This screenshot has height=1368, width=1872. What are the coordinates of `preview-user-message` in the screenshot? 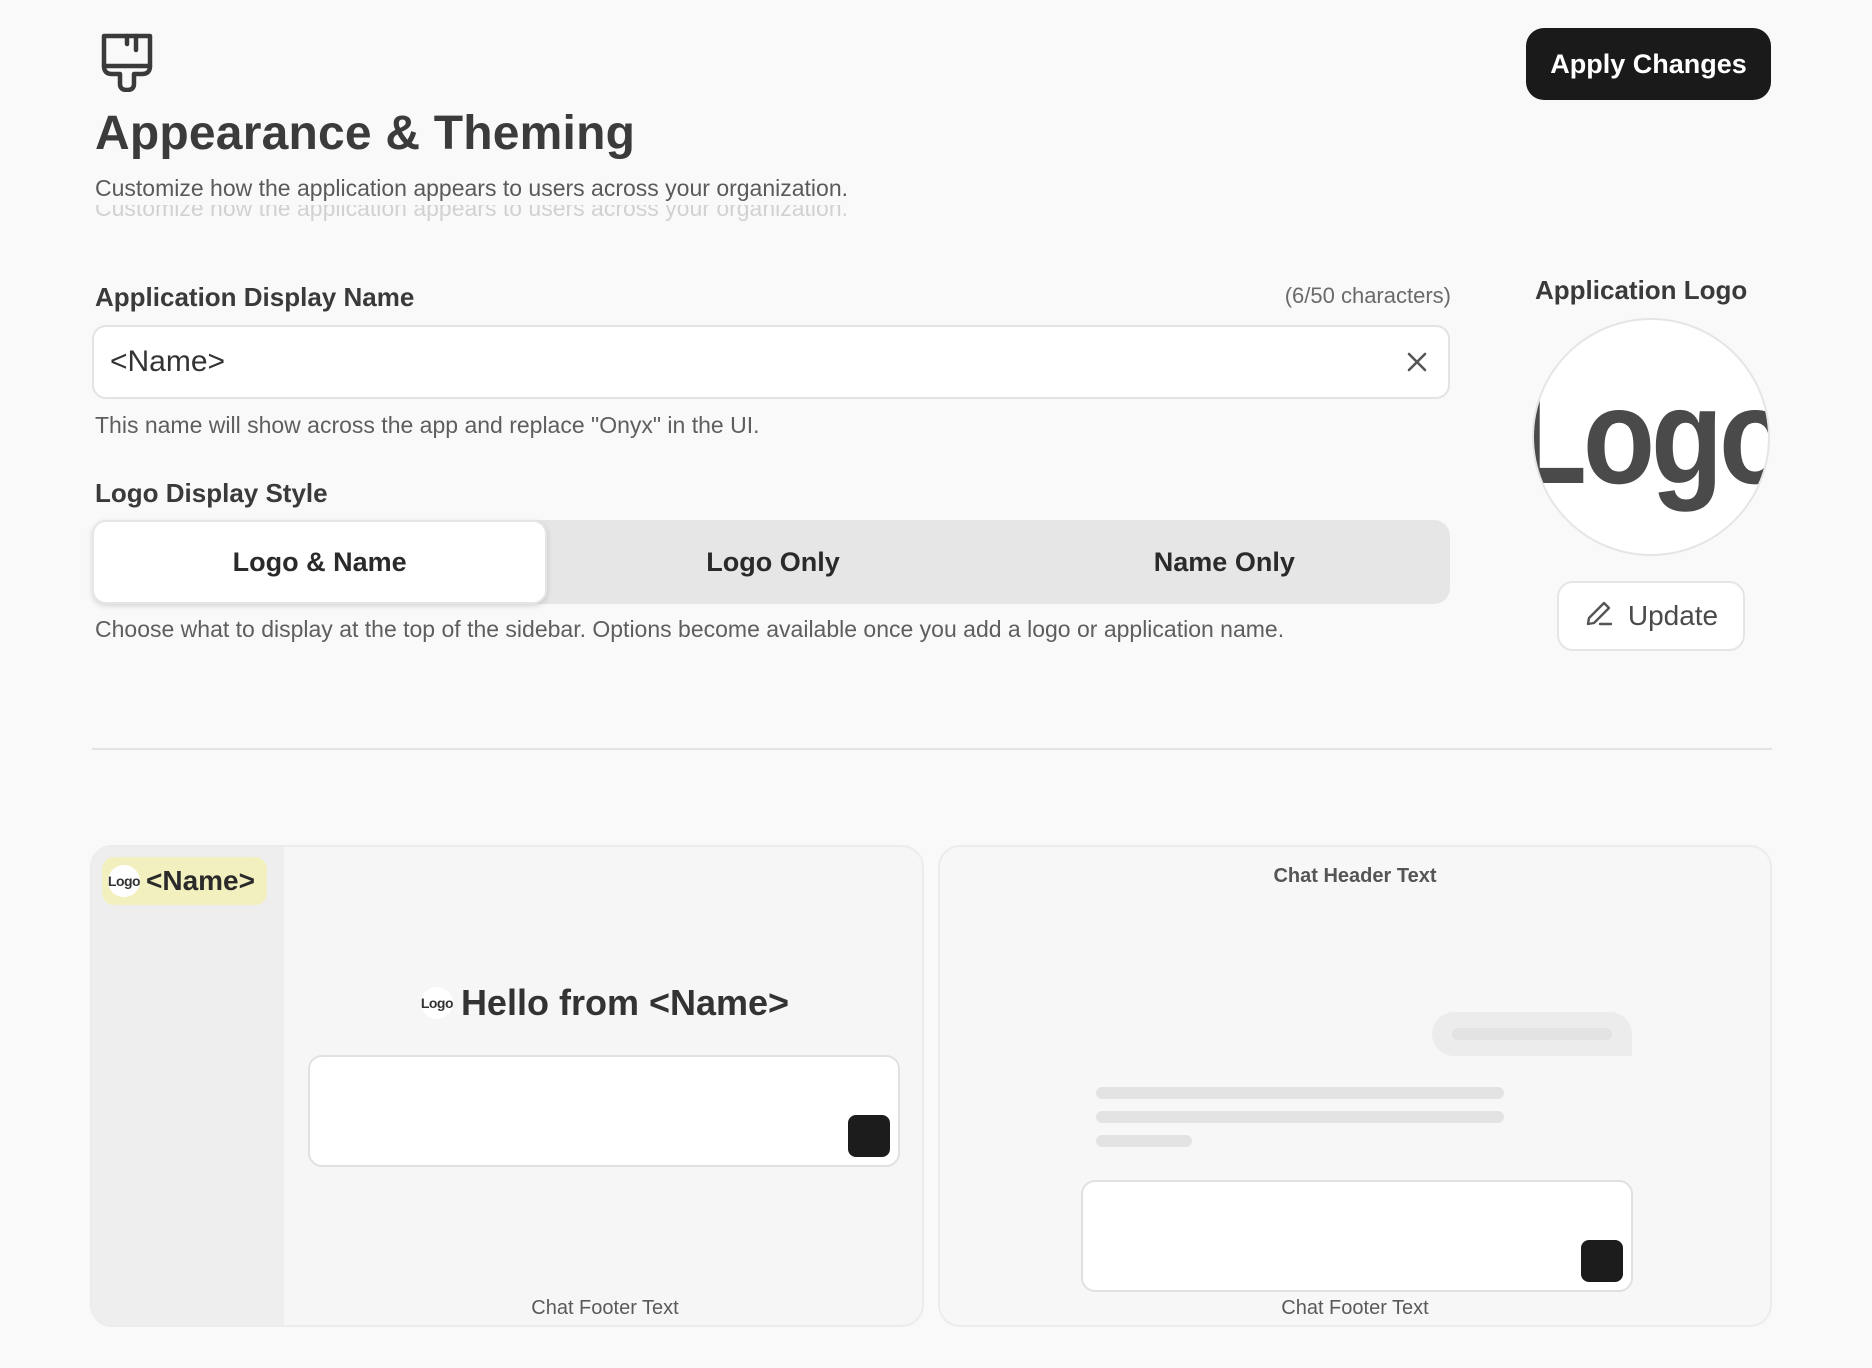 It's located at (1532, 1034).